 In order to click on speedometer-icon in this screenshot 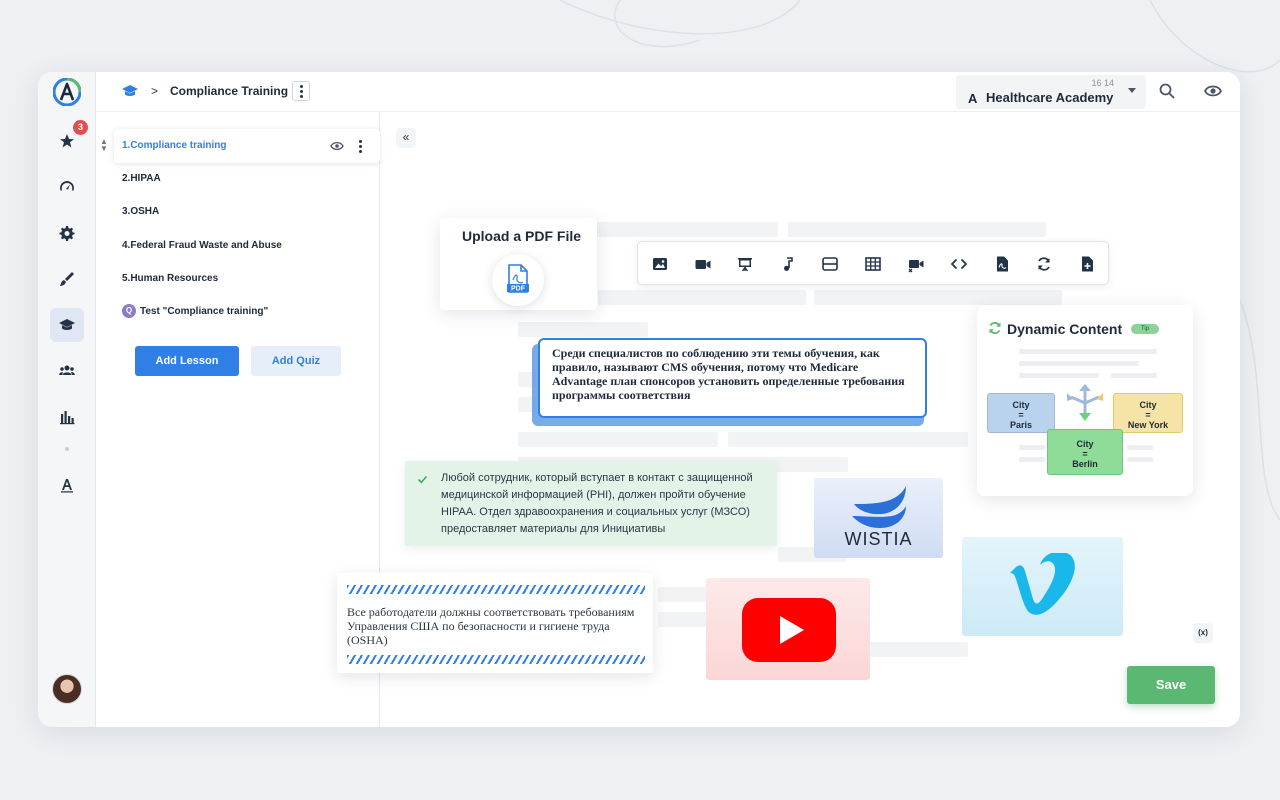, I will do `click(67, 186)`.